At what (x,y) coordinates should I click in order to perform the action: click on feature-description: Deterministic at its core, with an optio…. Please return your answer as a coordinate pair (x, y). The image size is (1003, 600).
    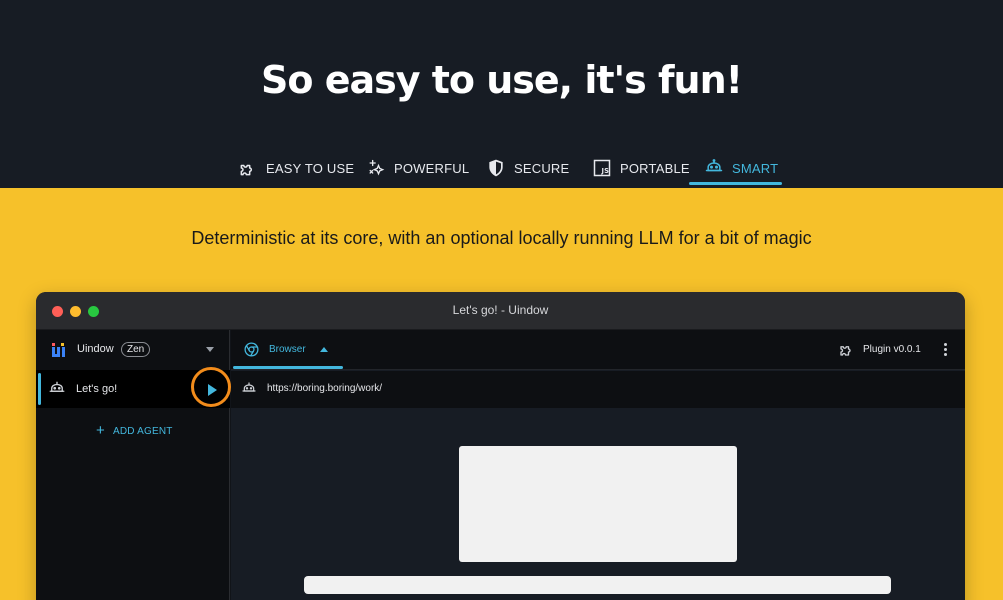
    Looking at the image, I should click on (501, 238).